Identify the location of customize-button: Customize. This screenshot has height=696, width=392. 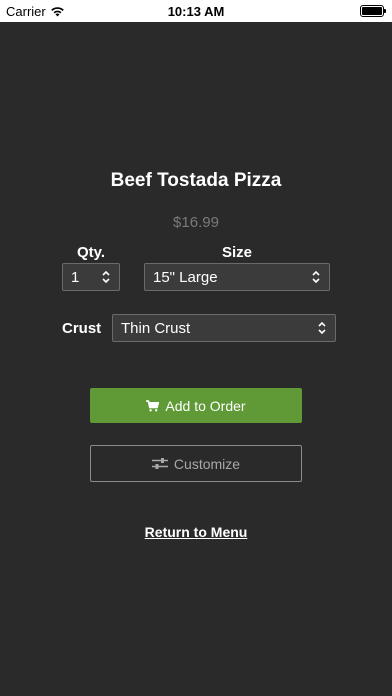
(196, 463).